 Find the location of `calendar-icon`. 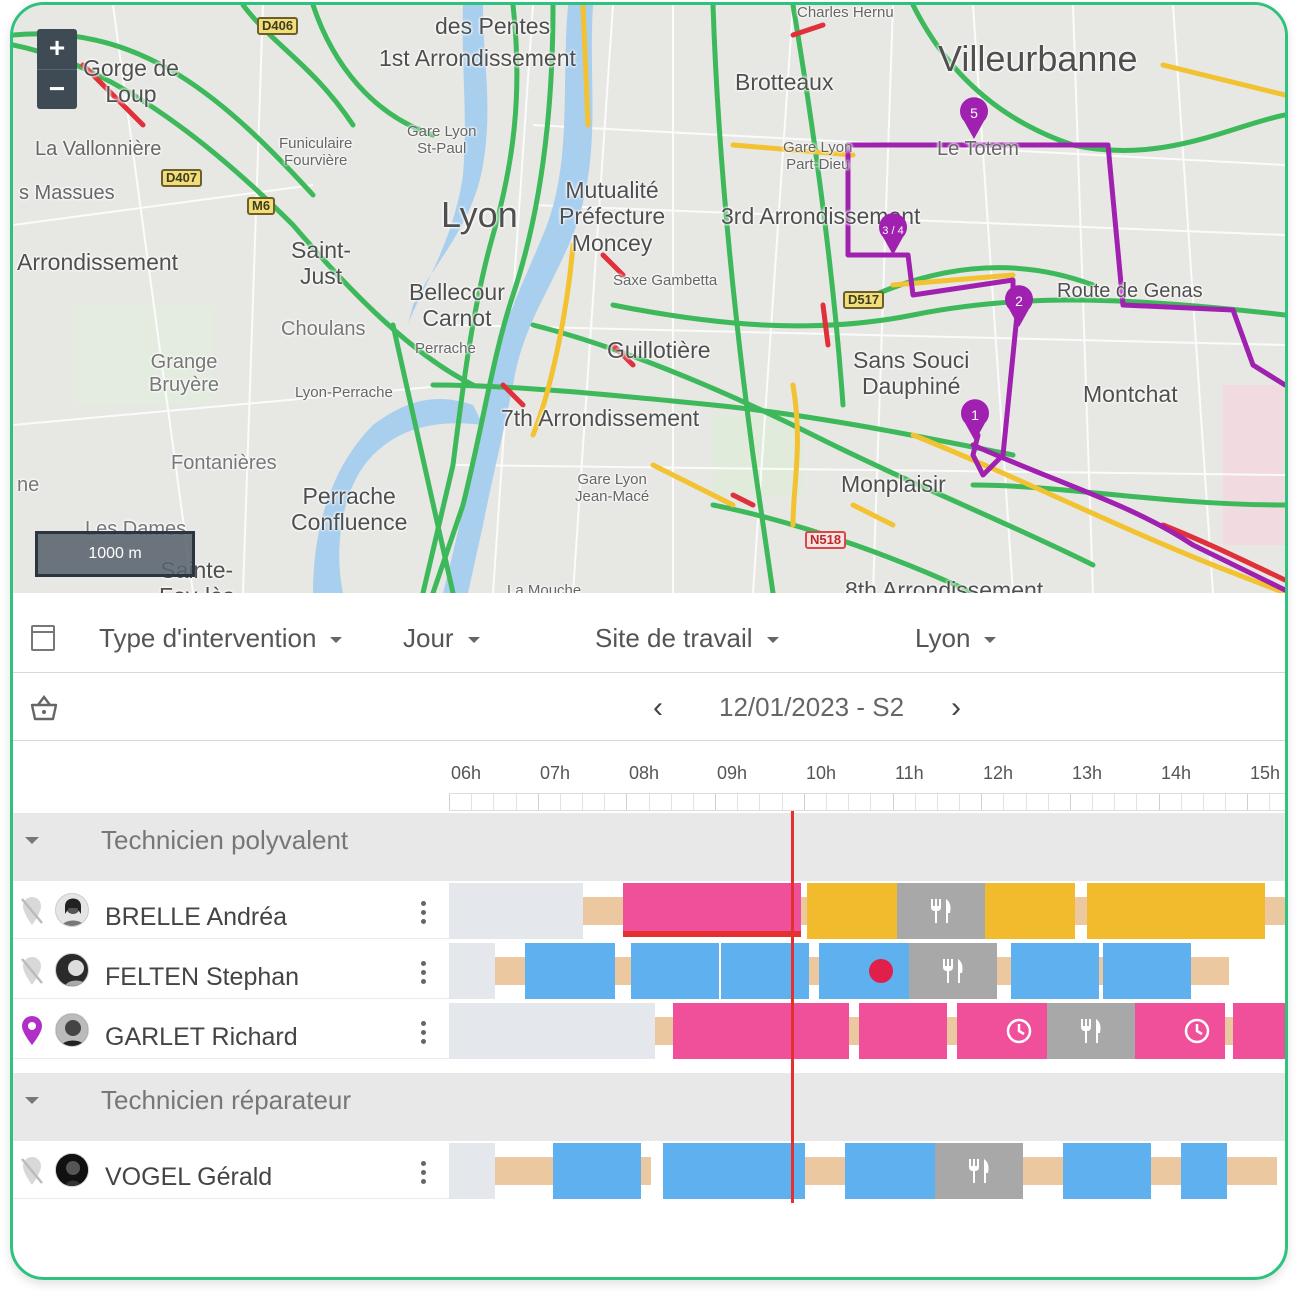

calendar-icon is located at coordinates (43, 638).